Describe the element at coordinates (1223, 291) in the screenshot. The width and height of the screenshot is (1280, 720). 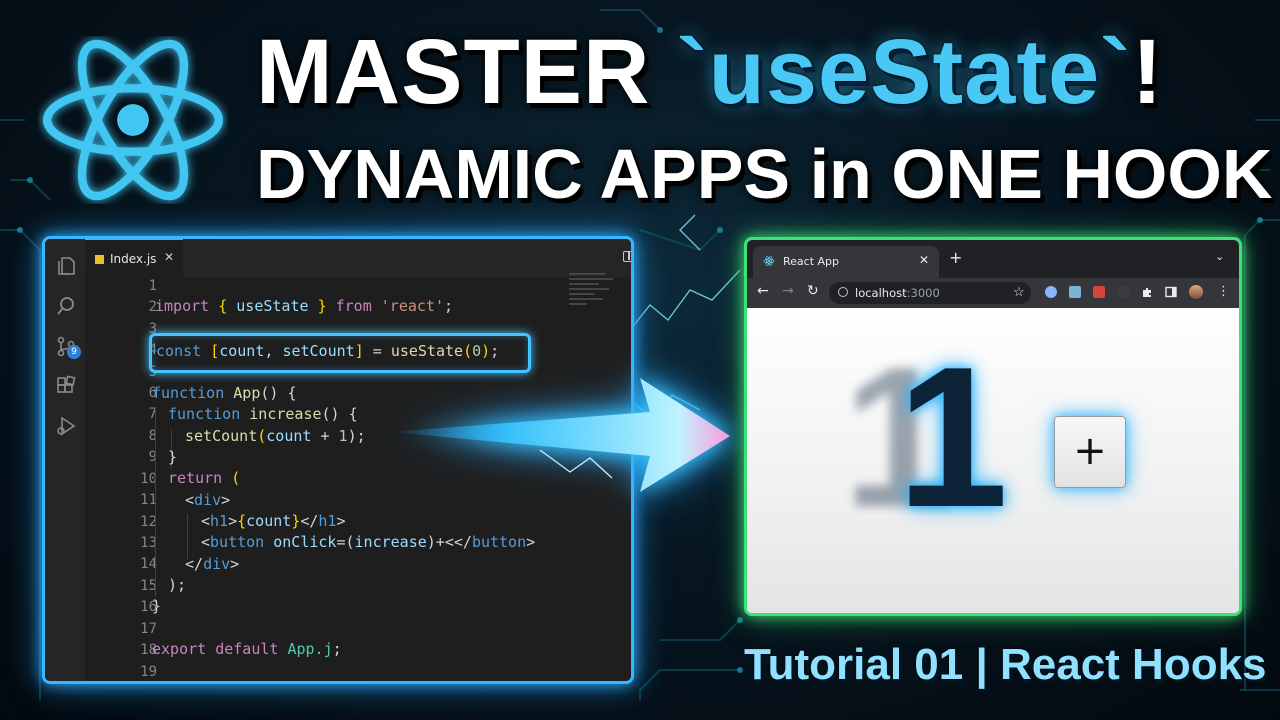
I see `browser-menu-icon: ⋮` at that location.